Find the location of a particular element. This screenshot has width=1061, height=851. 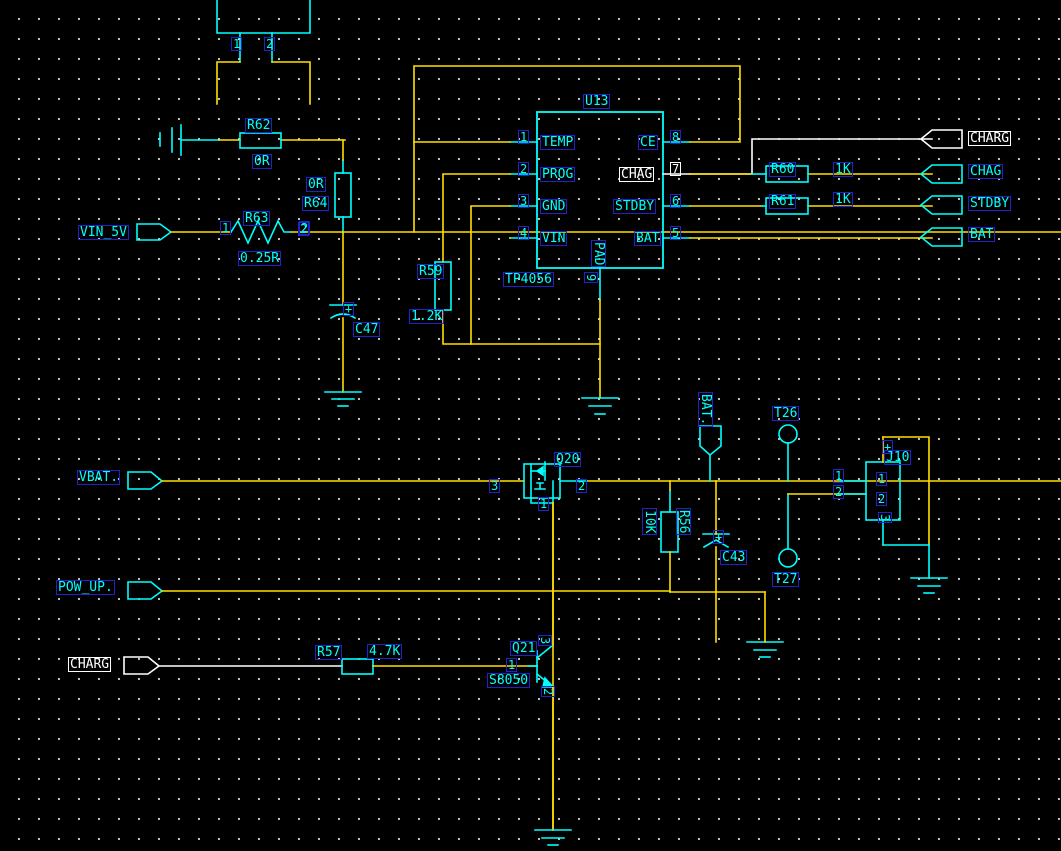

t26-body is located at coordinates (788, 453).